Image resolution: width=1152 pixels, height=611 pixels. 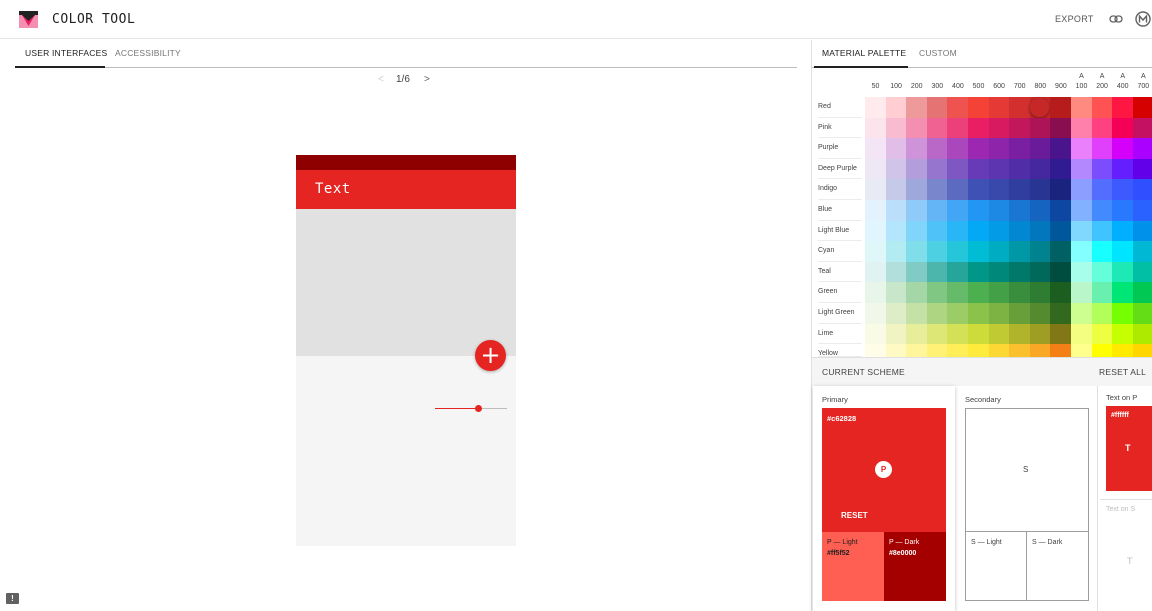 What do you see at coordinates (840, 107) in the screenshot?
I see `hue-label: Red` at bounding box center [840, 107].